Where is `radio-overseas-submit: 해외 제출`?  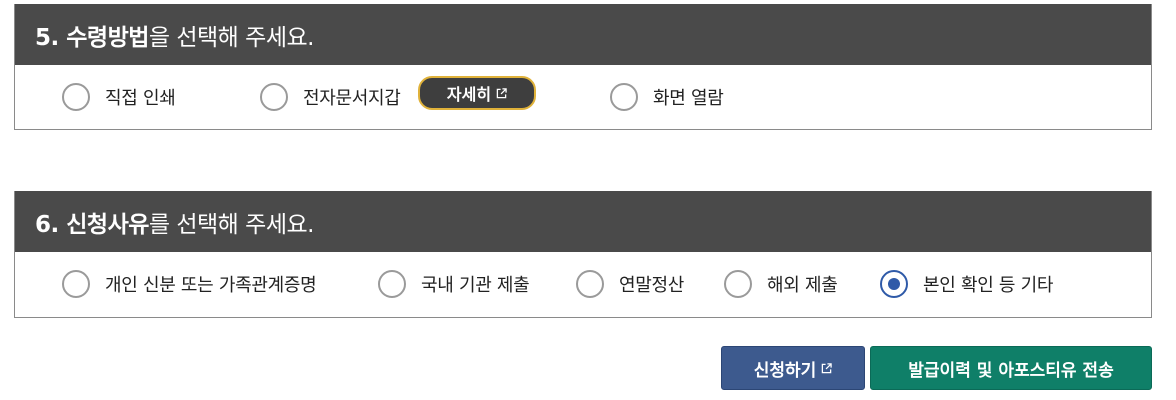 radio-overseas-submit: 해외 제출 is located at coordinates (781, 284).